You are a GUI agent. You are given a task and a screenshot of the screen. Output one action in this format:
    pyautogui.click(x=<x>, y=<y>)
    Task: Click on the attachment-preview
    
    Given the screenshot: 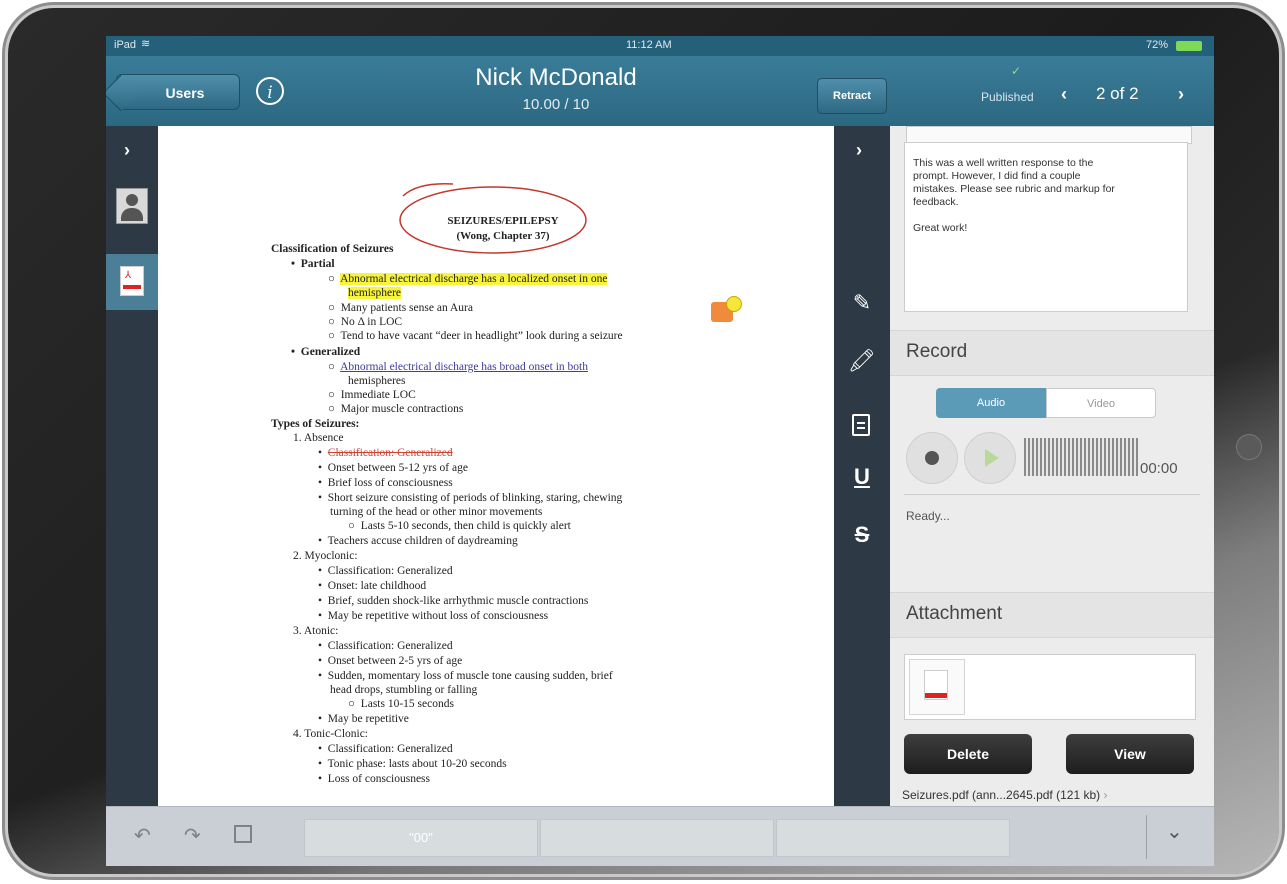 What is the action you would take?
    pyautogui.click(x=1050, y=687)
    